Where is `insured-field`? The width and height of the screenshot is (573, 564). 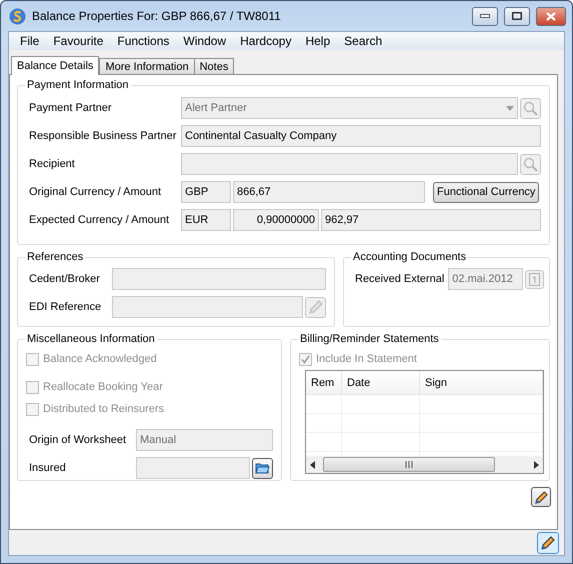
insured-field is located at coordinates (193, 468).